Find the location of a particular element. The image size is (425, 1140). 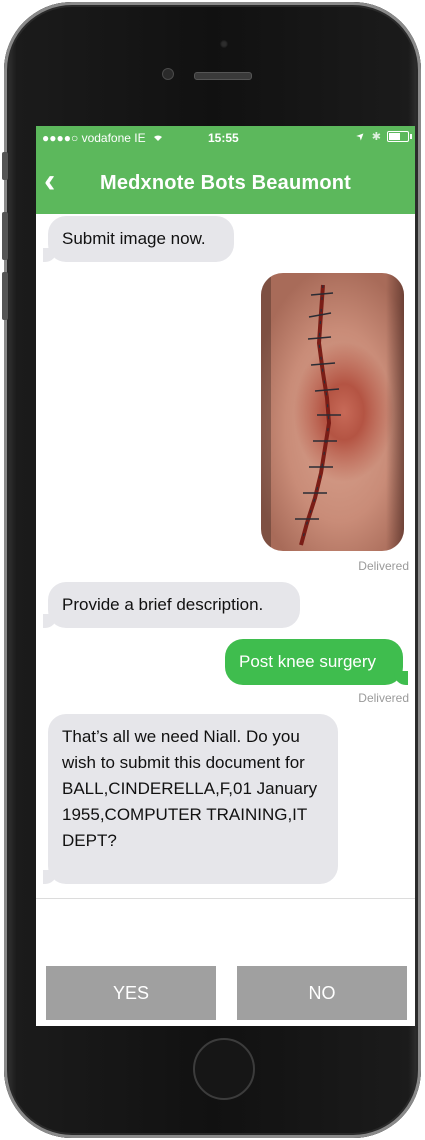

front-camera is located at coordinates (224, 44).